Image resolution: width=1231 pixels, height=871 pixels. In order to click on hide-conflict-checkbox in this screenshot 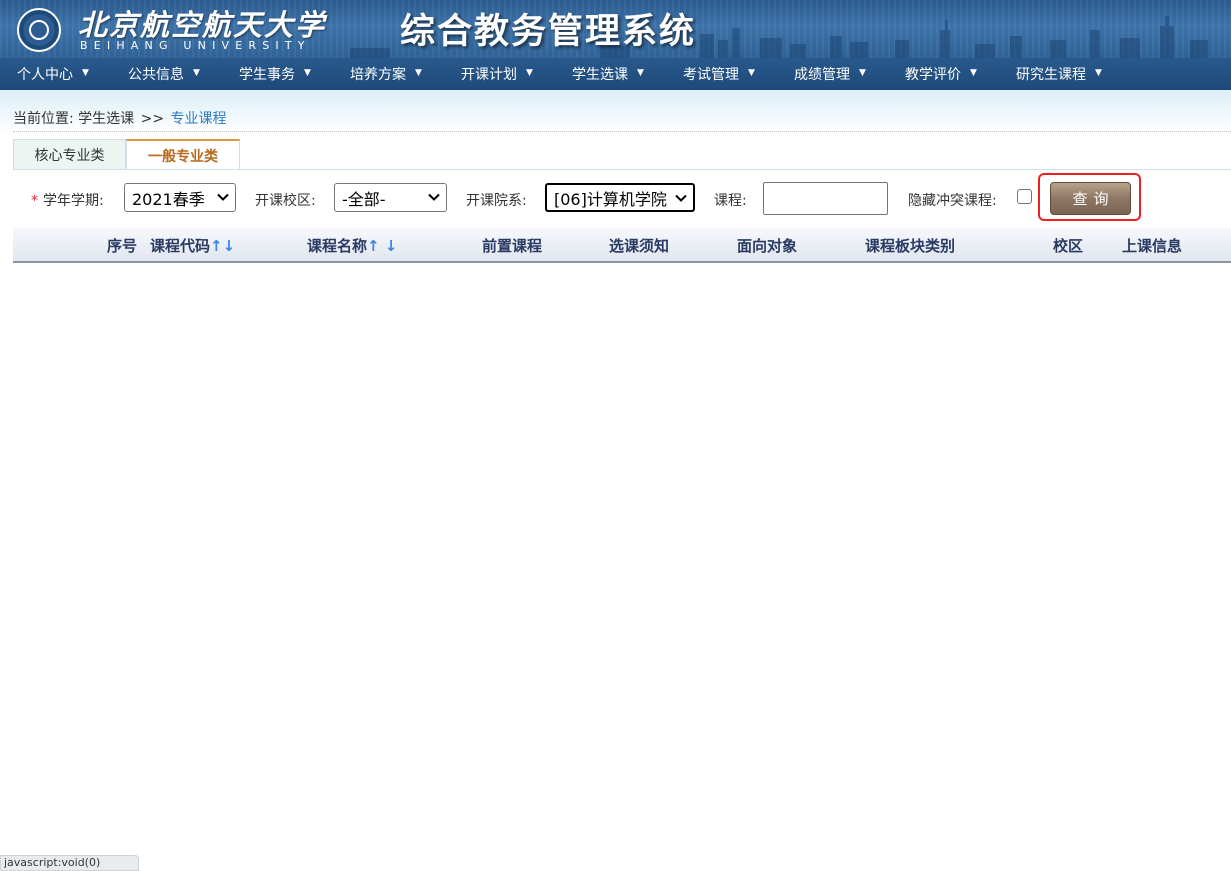, I will do `click(1024, 196)`.